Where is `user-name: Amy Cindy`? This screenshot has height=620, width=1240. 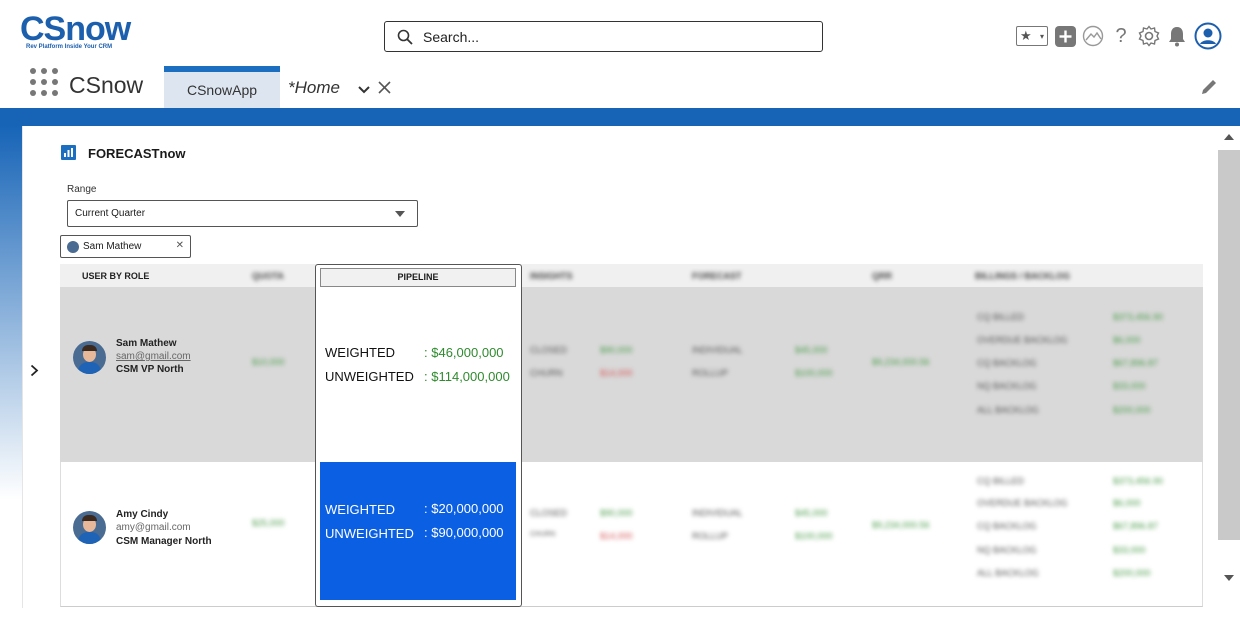 user-name: Amy Cindy is located at coordinates (142, 514).